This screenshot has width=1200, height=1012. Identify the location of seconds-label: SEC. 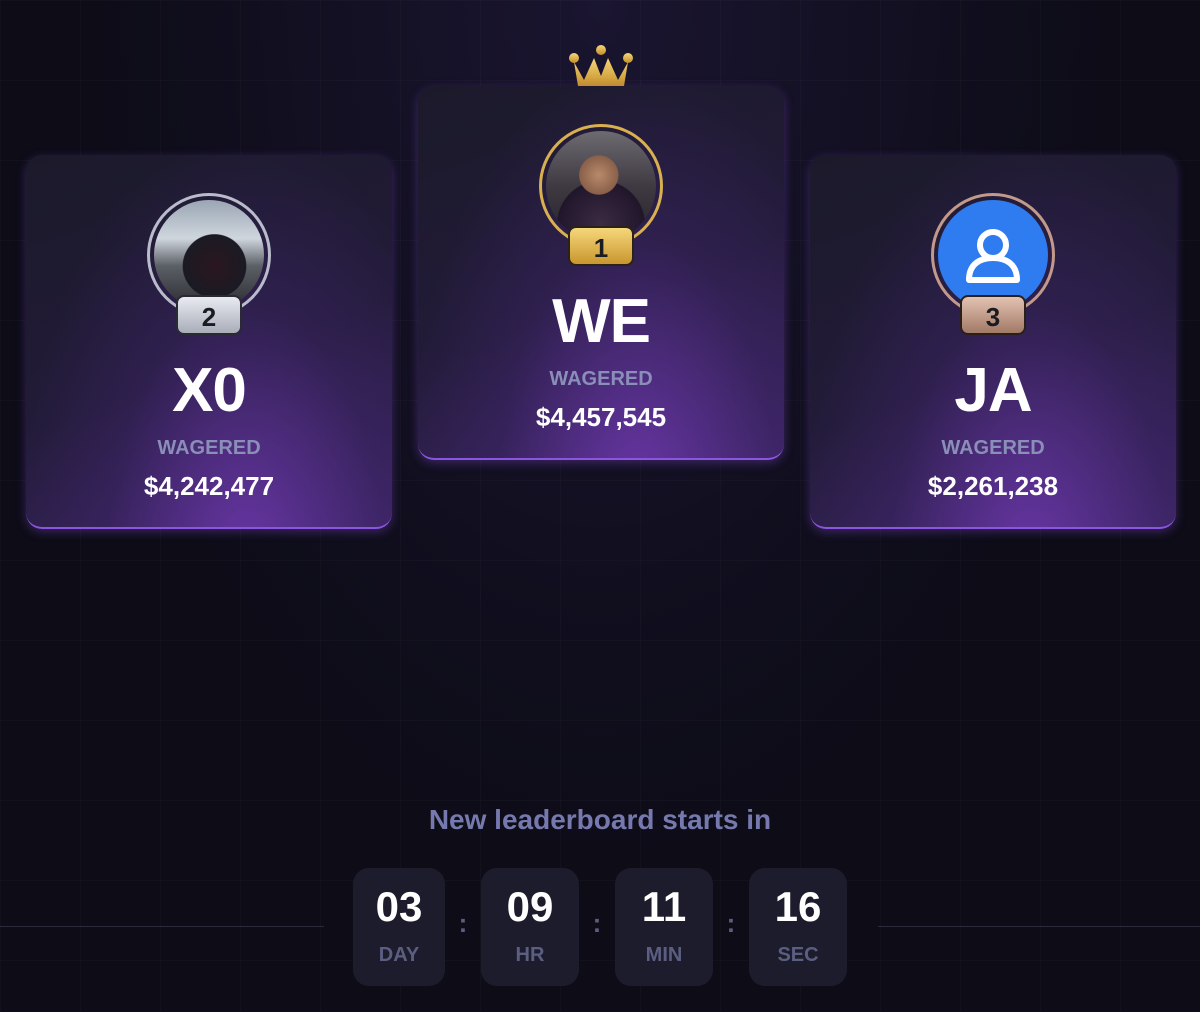
(798, 955).